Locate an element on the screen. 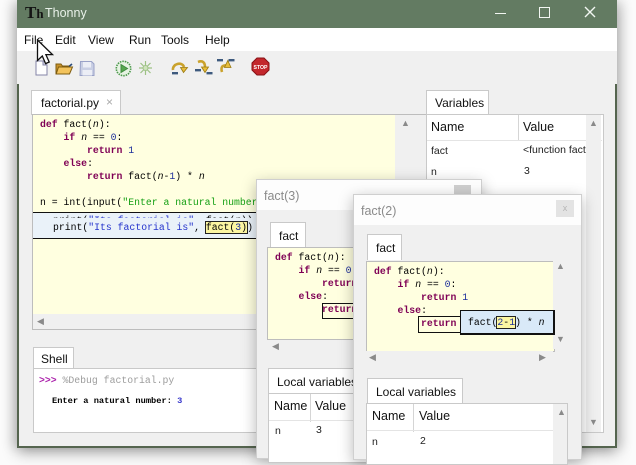 This screenshot has width=636, height=465. svg-text: STOP is located at coordinates (260, 68).